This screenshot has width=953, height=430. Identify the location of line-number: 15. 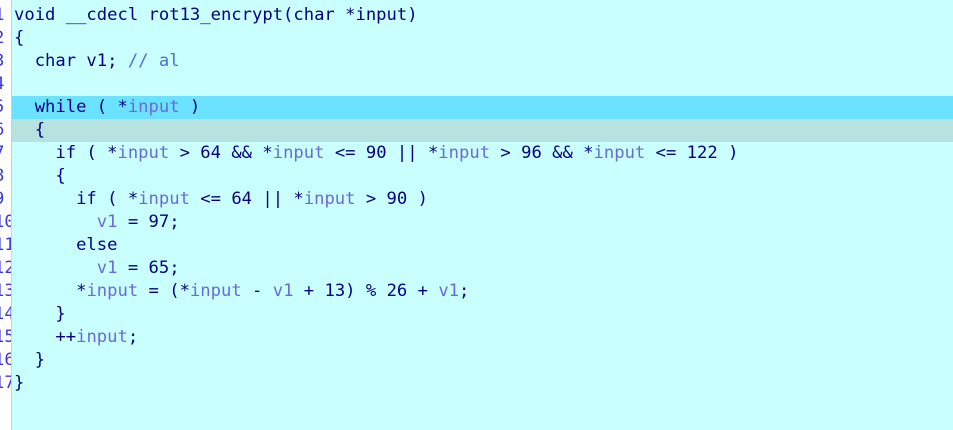
(5, 337).